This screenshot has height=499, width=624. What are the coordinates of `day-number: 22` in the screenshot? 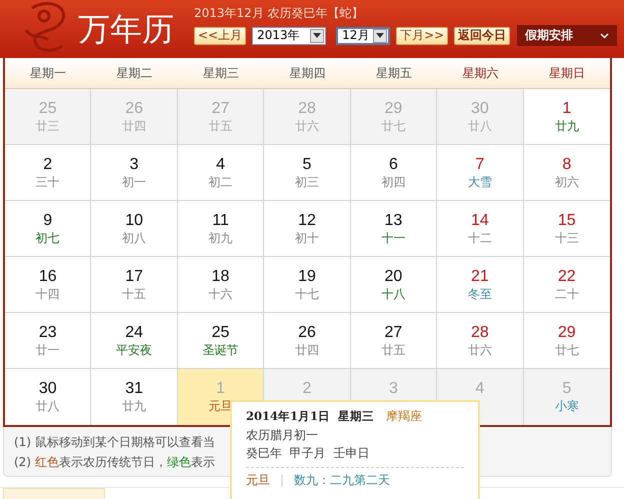 It's located at (567, 277).